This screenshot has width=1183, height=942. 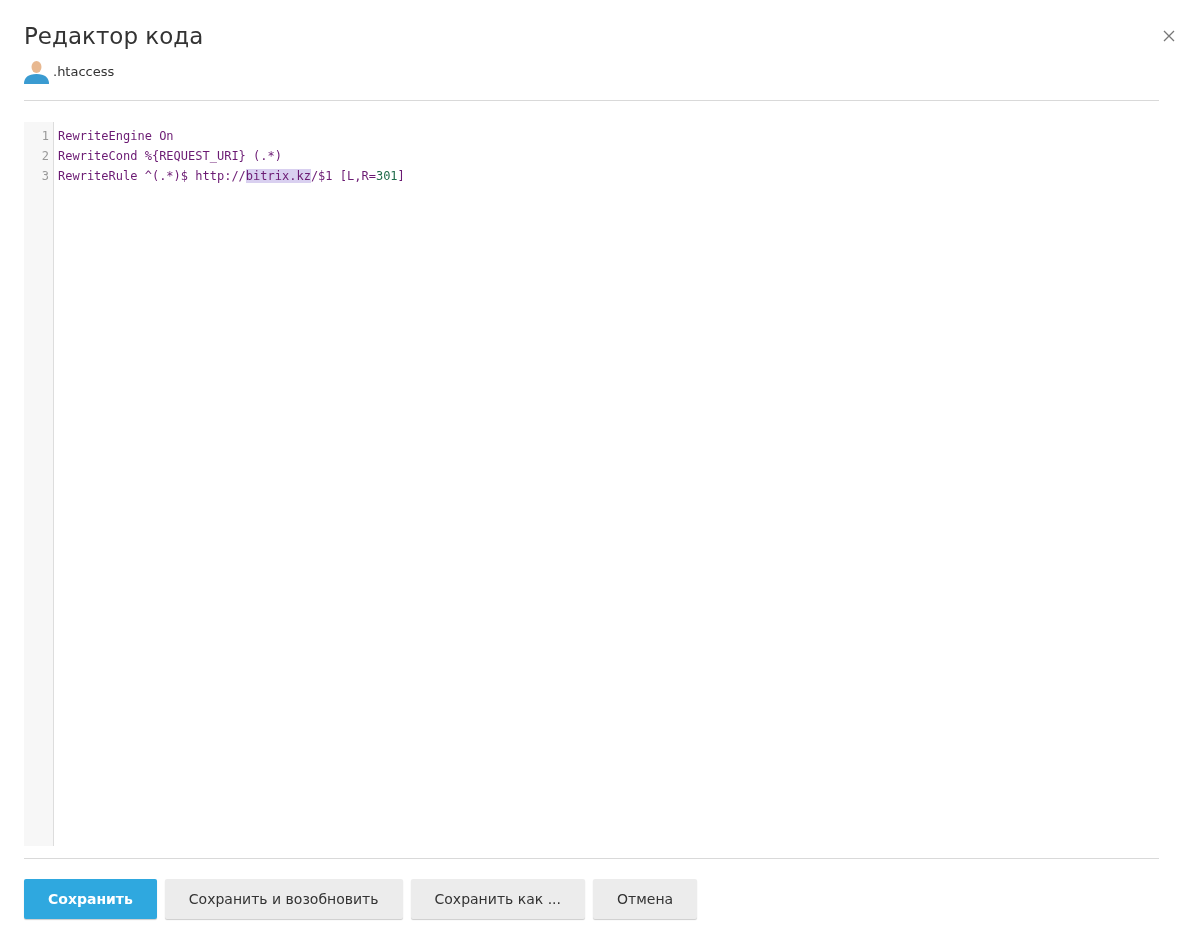 I want to click on user-avatar-icon, so click(x=36, y=72).